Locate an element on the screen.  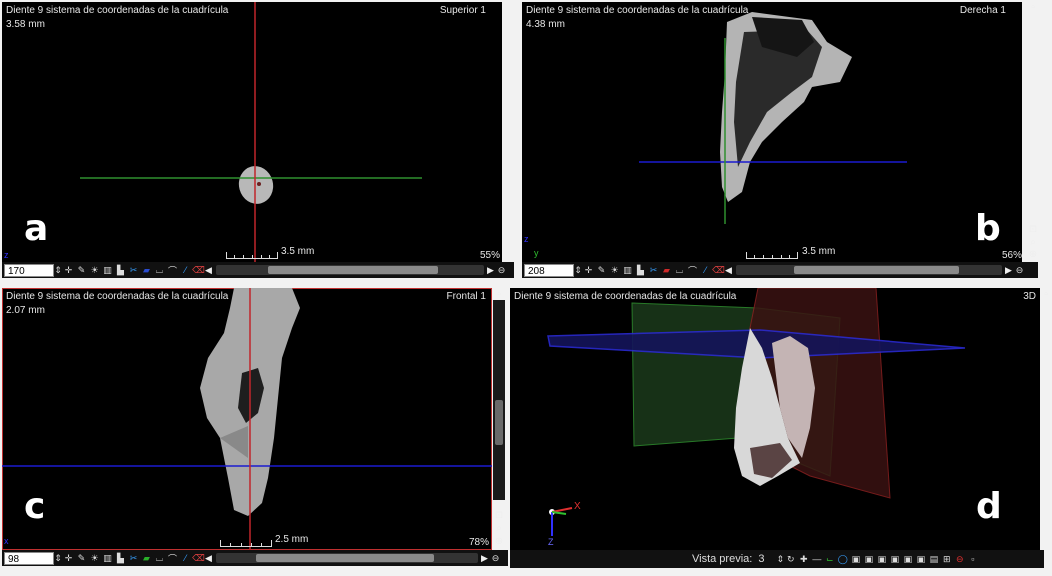
preview-stepper-icon: ⇕ is located at coordinates (780, 559).